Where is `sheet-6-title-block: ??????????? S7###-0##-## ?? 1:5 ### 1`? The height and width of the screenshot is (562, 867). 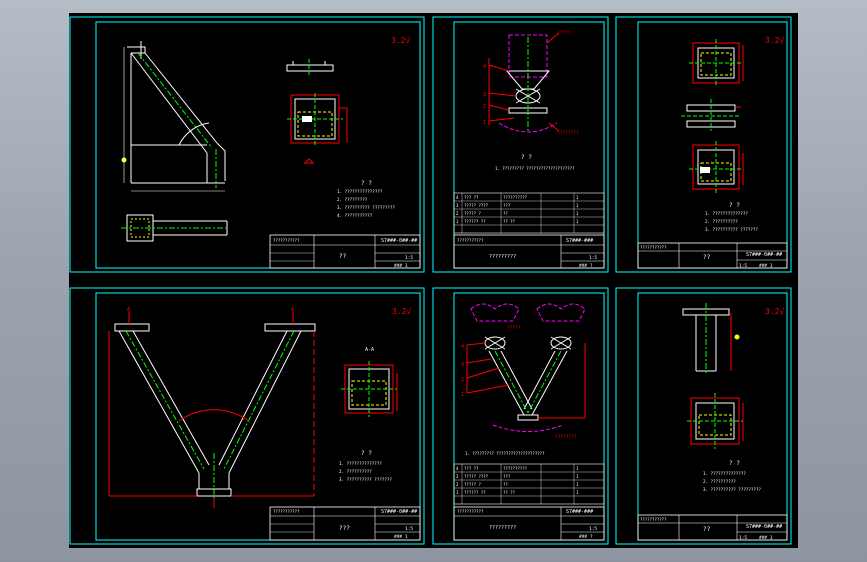 sheet-6-title-block: ??????????? S7###-0##-## ?? 1:5 ### 1 is located at coordinates (712, 527).